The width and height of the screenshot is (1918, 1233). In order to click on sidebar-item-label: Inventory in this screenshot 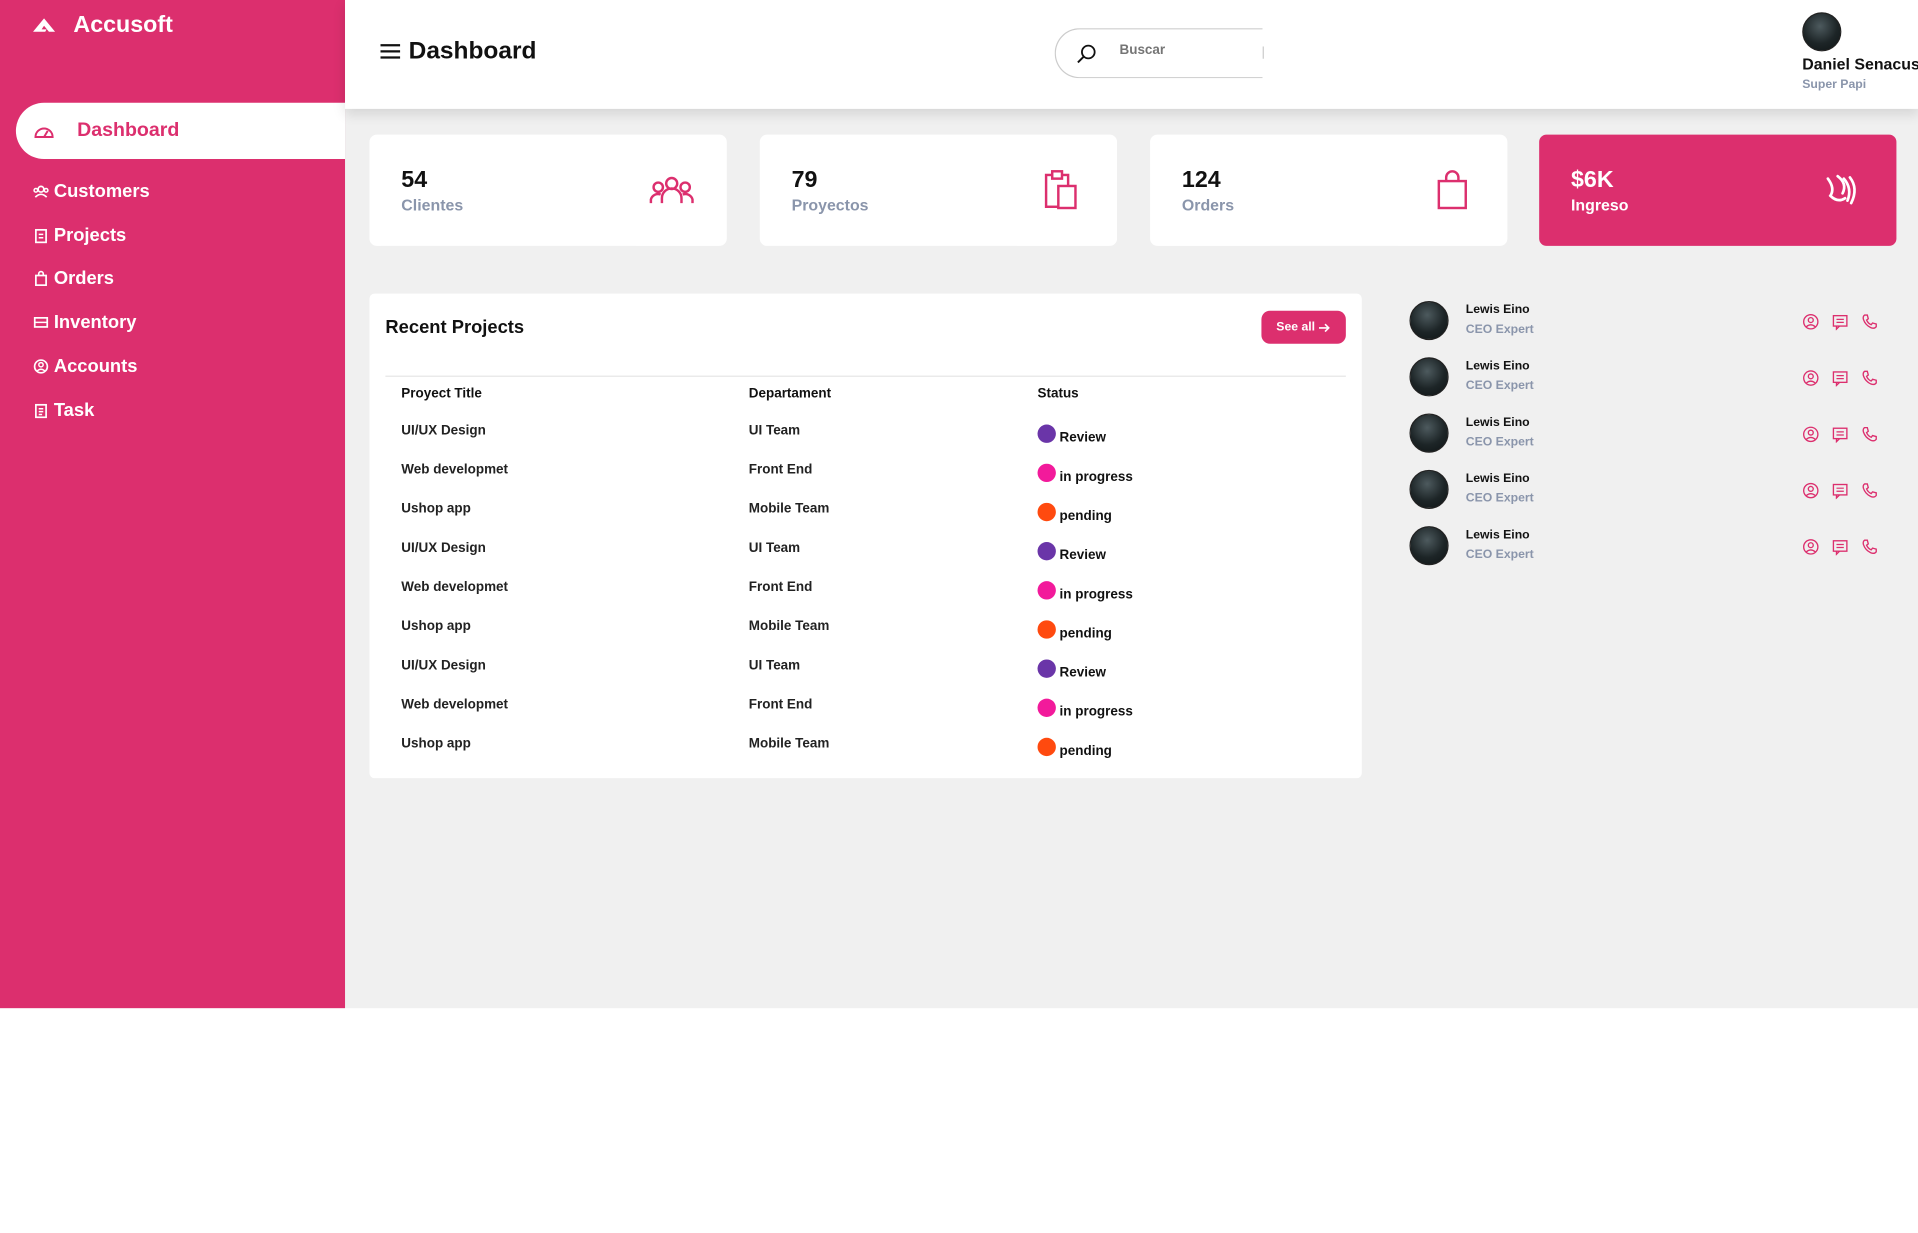, I will do `click(95, 322)`.